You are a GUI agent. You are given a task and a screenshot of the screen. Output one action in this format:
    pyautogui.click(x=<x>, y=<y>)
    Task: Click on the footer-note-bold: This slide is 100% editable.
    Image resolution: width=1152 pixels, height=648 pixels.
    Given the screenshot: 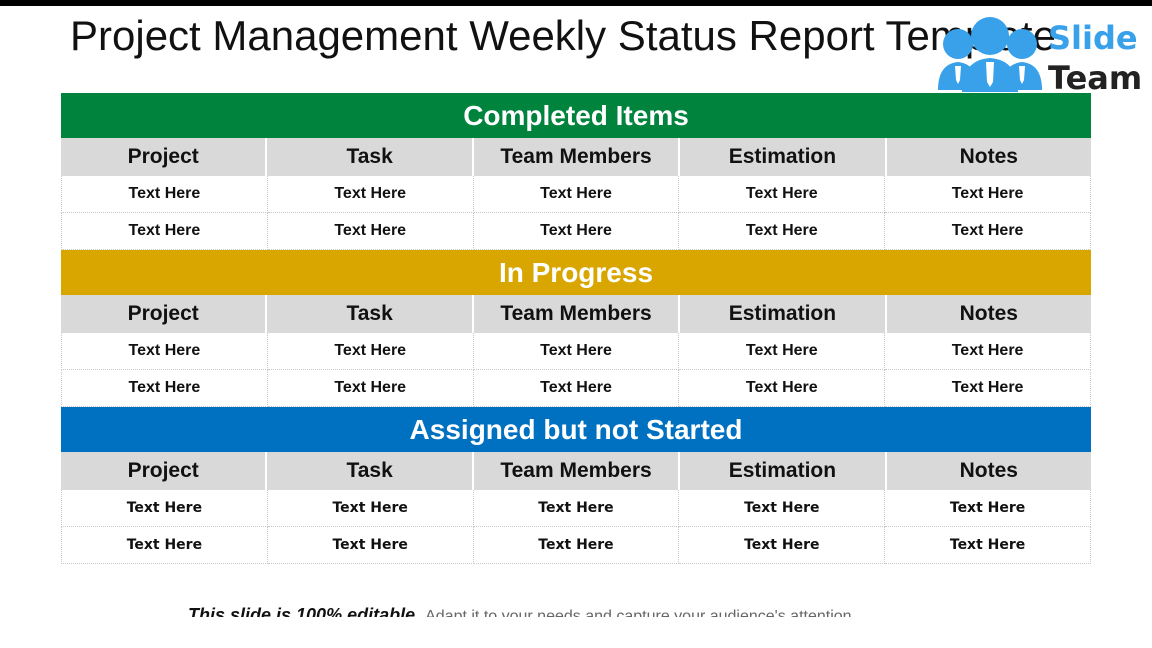 What is the action you would take?
    pyautogui.click(x=304, y=611)
    